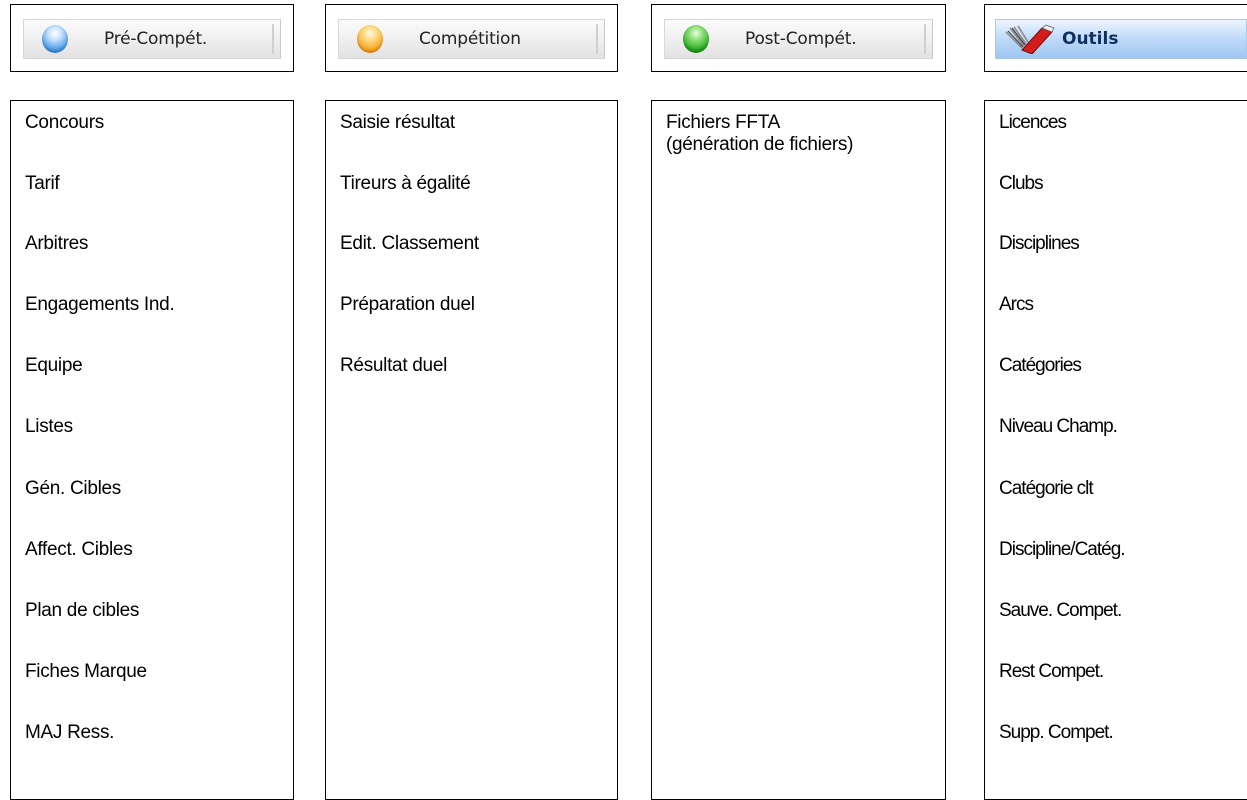 The height and width of the screenshot is (800, 1247). Describe the element at coordinates (73, 489) in the screenshot. I see `menu-item-gen-cibles: Gén. Cibles` at that location.